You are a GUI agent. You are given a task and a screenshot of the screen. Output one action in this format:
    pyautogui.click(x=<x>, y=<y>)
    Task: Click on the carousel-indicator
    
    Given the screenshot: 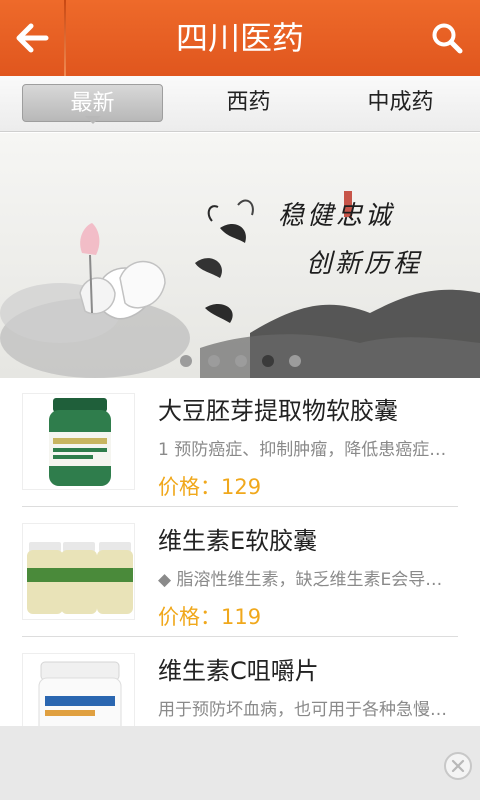 What is the action you would take?
    pyautogui.click(x=242, y=361)
    